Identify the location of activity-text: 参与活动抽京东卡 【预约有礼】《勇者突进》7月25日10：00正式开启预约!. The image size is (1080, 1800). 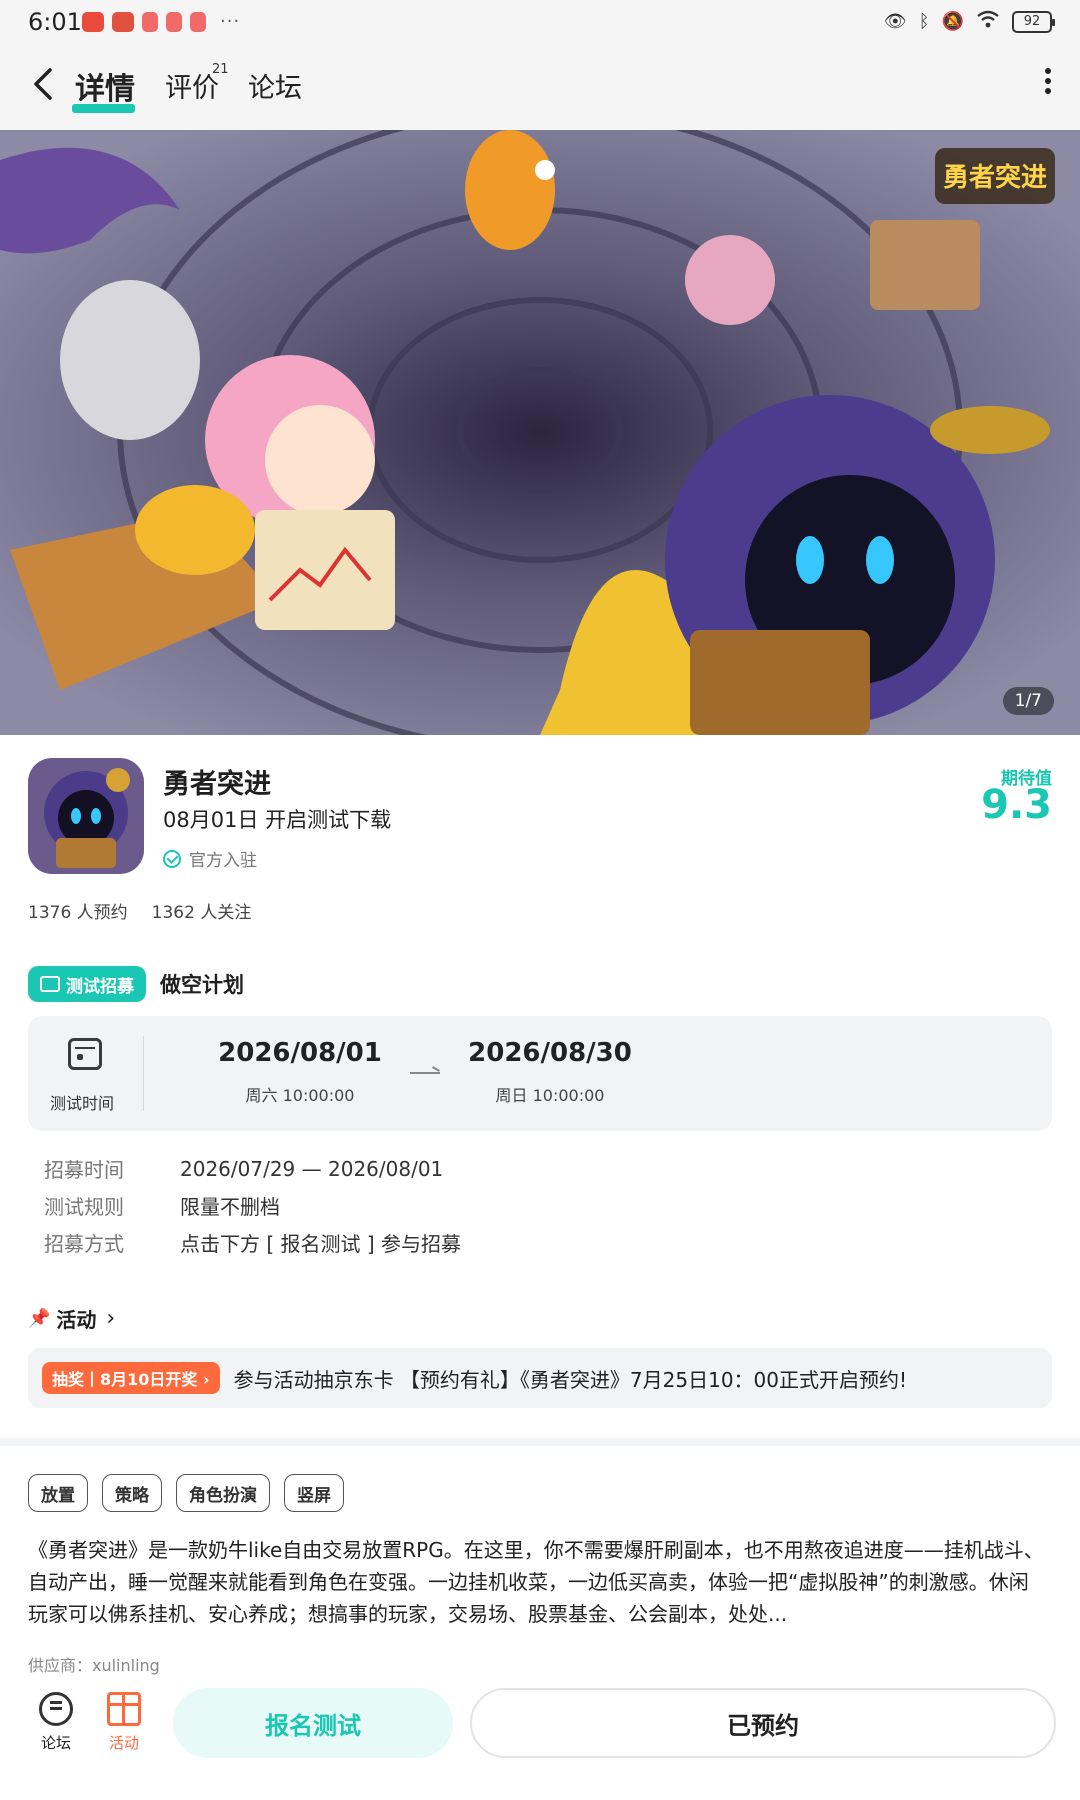
(570, 1379).